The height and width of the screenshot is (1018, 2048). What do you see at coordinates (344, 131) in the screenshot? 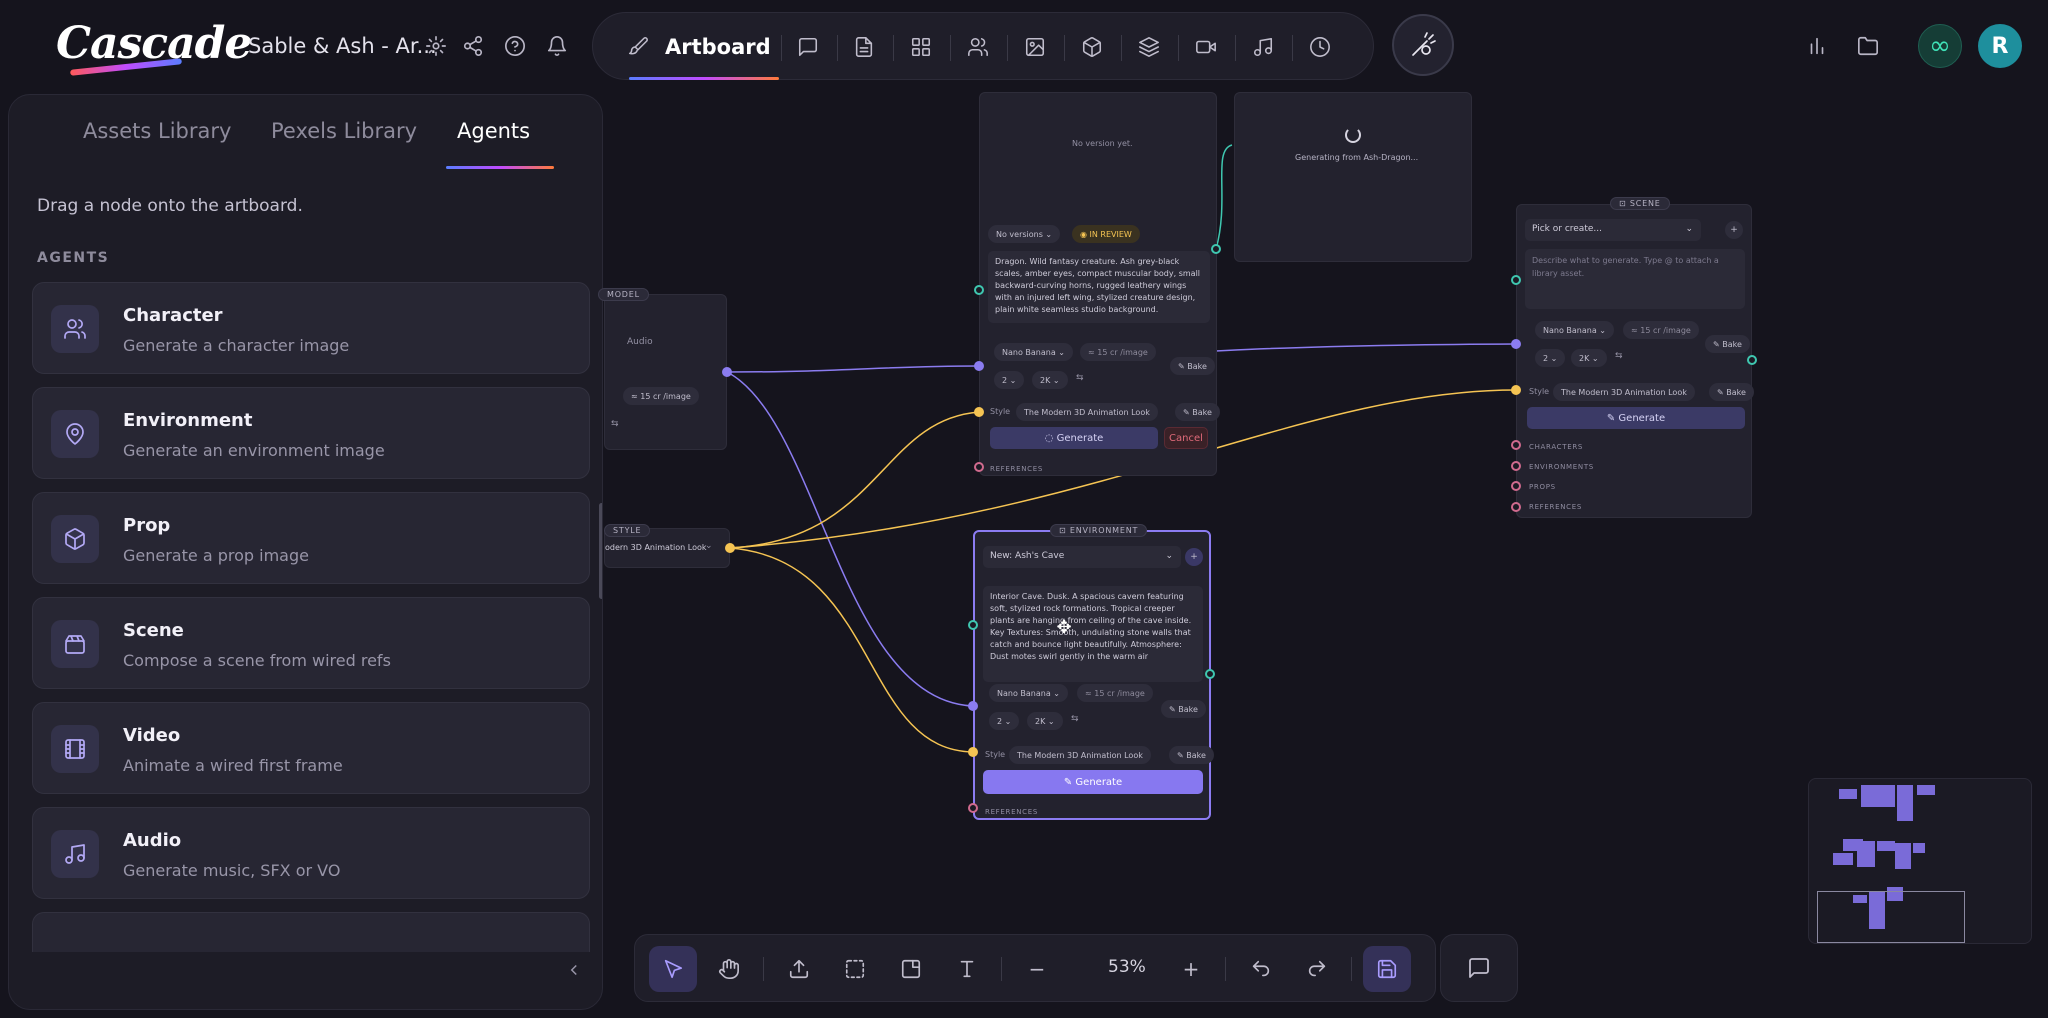
I see `tab-pexels-library: Pexels Library` at bounding box center [344, 131].